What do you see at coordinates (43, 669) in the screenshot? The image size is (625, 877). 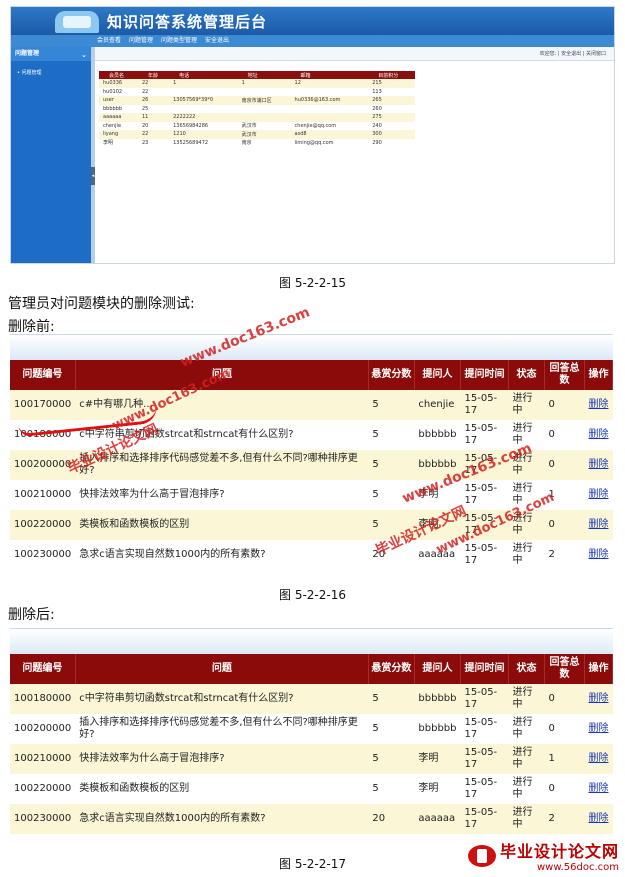 I see `col-question-id: 问题编号` at bounding box center [43, 669].